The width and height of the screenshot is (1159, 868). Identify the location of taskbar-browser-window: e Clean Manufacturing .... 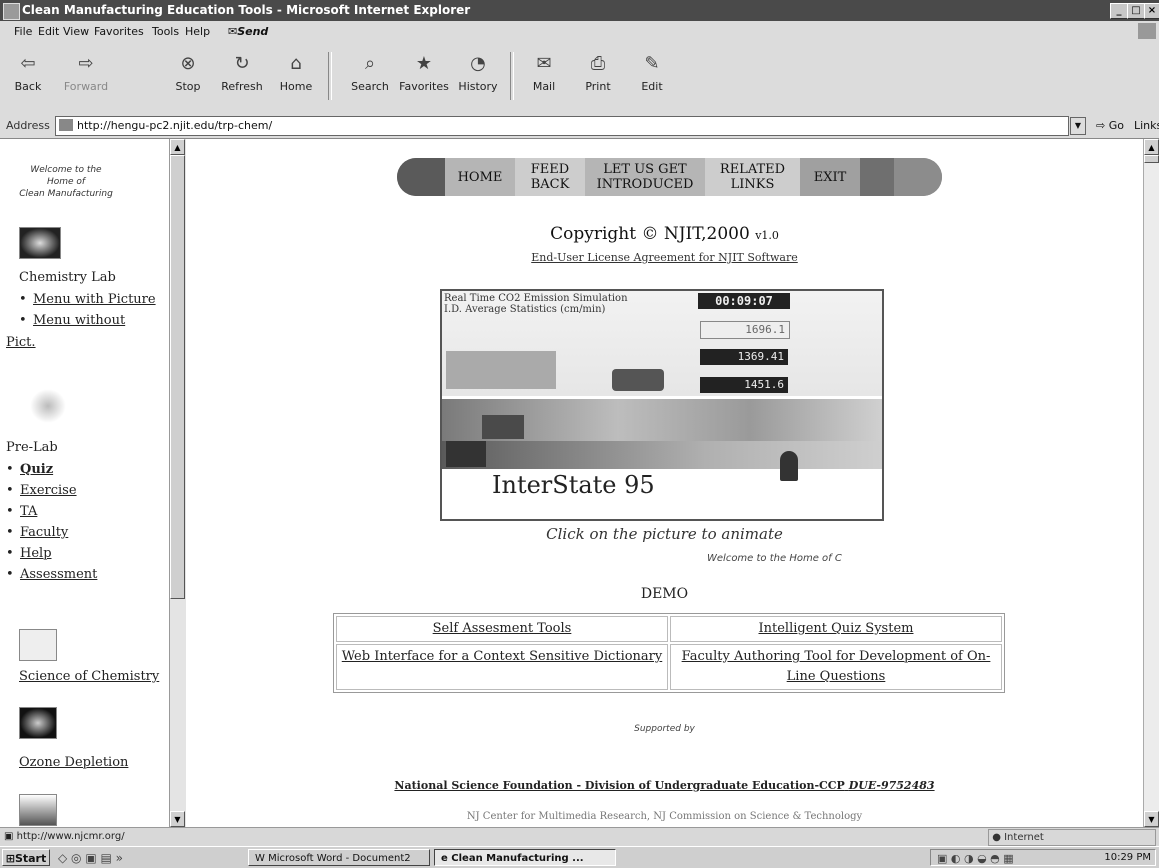
(525, 857).